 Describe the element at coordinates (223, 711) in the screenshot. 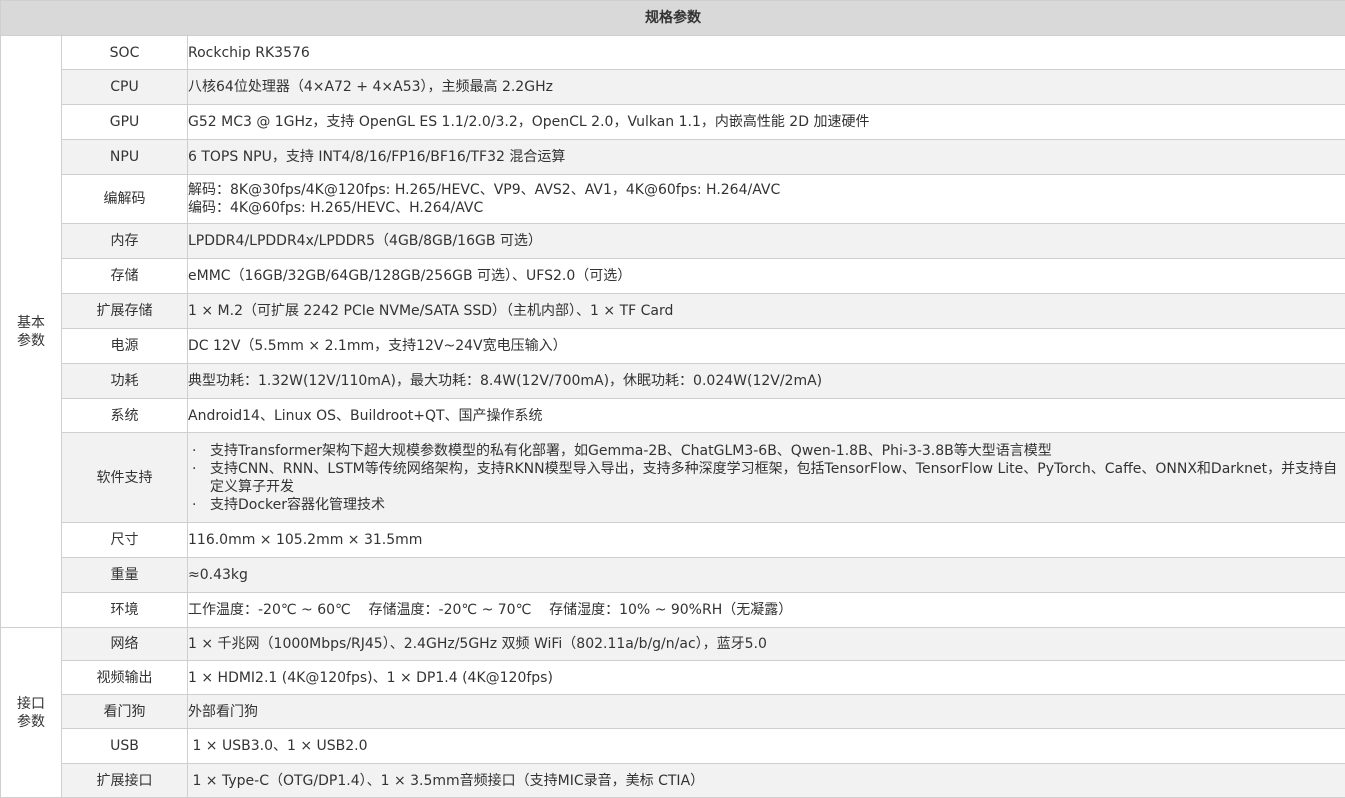

I see `value-line: 外部看门狗` at that location.